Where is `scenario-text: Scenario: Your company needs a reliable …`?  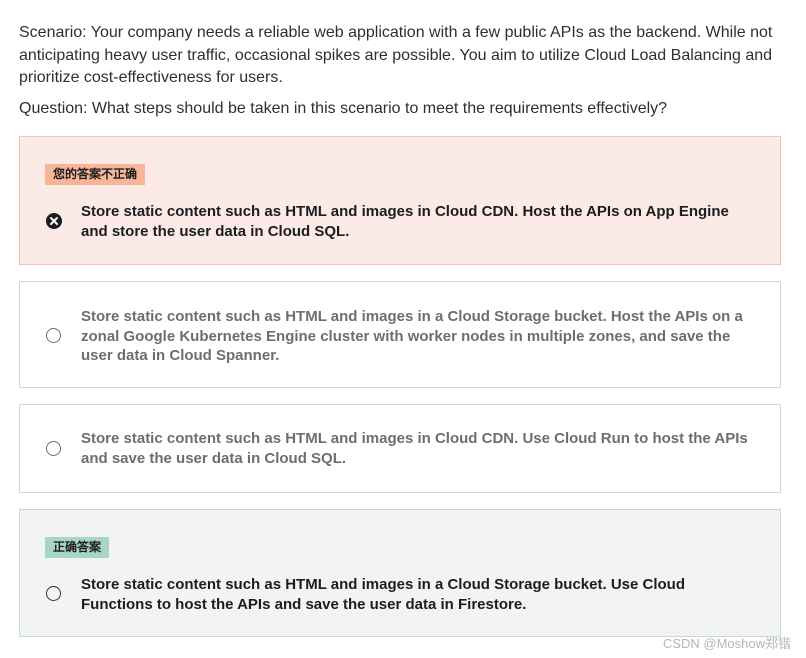 scenario-text: Scenario: Your company needs a reliable … is located at coordinates (396, 55).